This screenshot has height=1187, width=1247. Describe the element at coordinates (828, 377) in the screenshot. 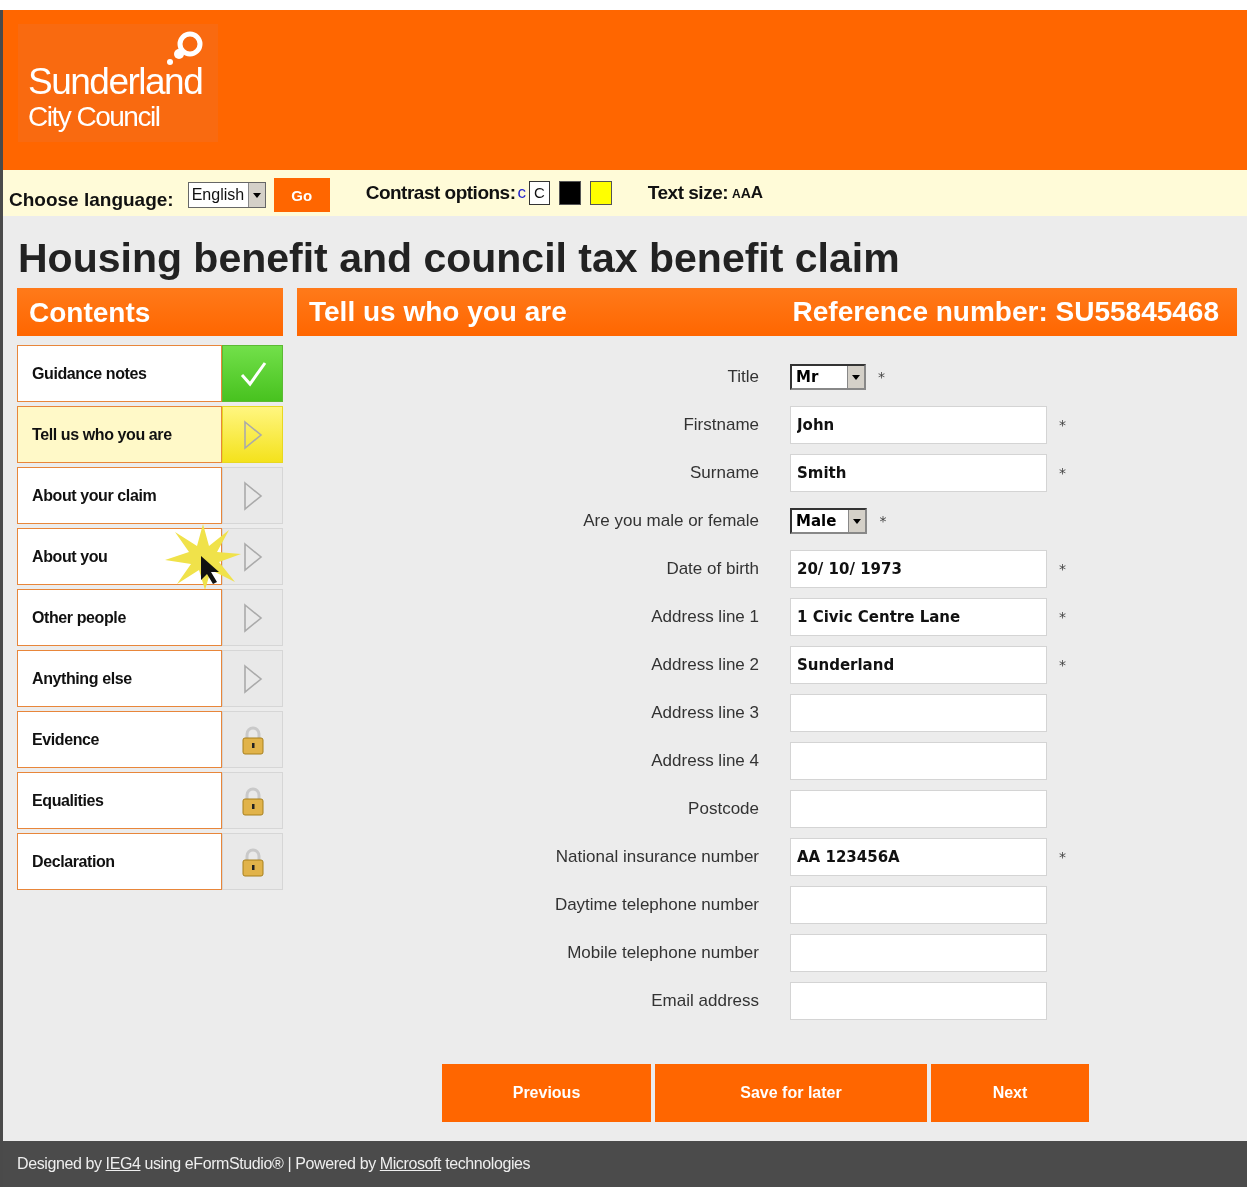

I see `select-field: Mr` at that location.